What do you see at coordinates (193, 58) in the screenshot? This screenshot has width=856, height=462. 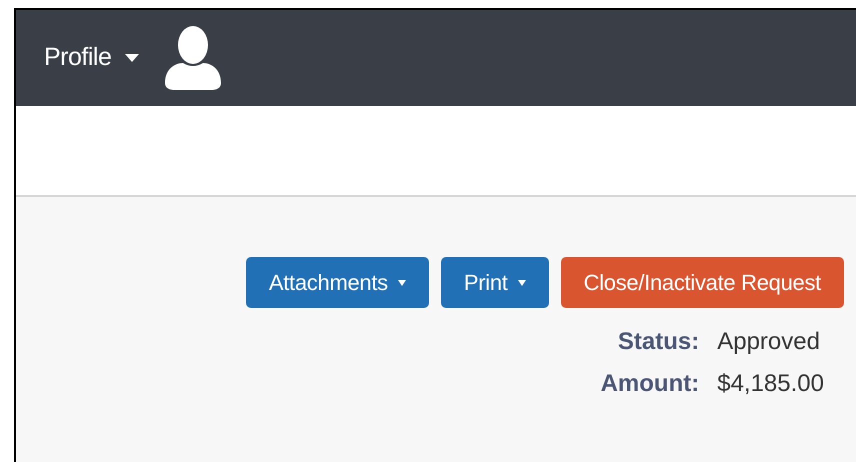 I see `user-icon` at bounding box center [193, 58].